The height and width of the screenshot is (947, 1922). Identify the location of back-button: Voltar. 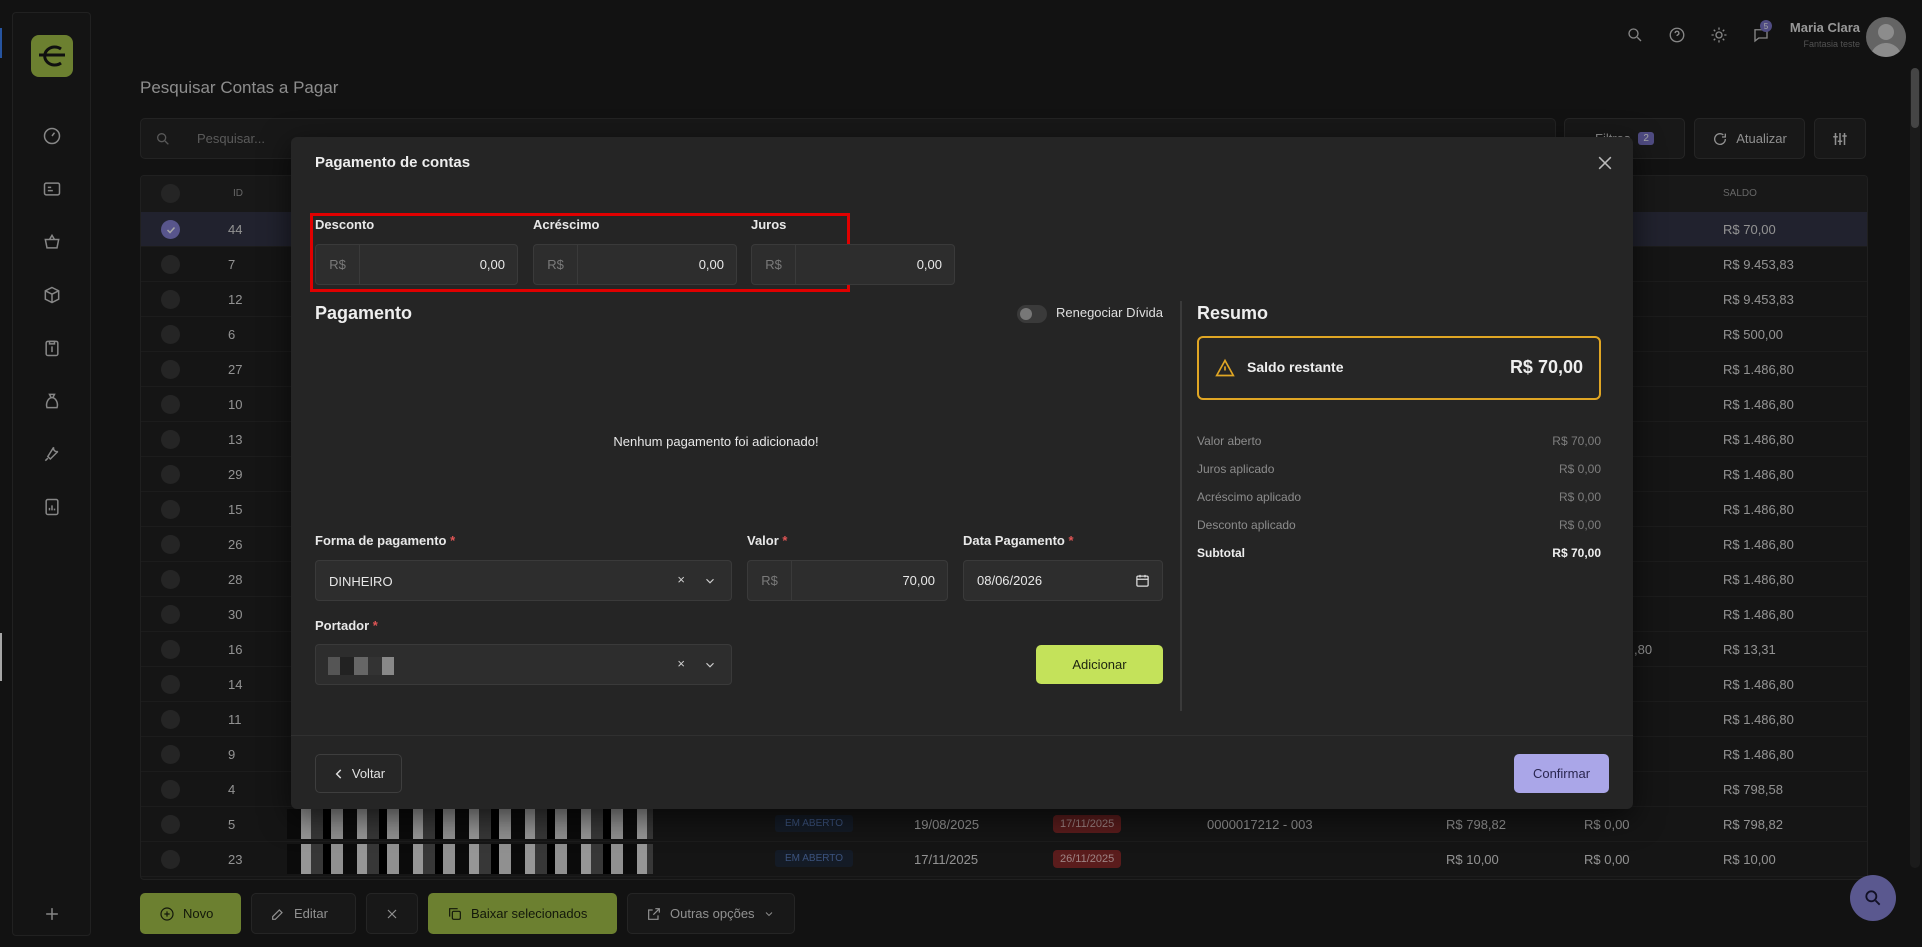
(358, 773).